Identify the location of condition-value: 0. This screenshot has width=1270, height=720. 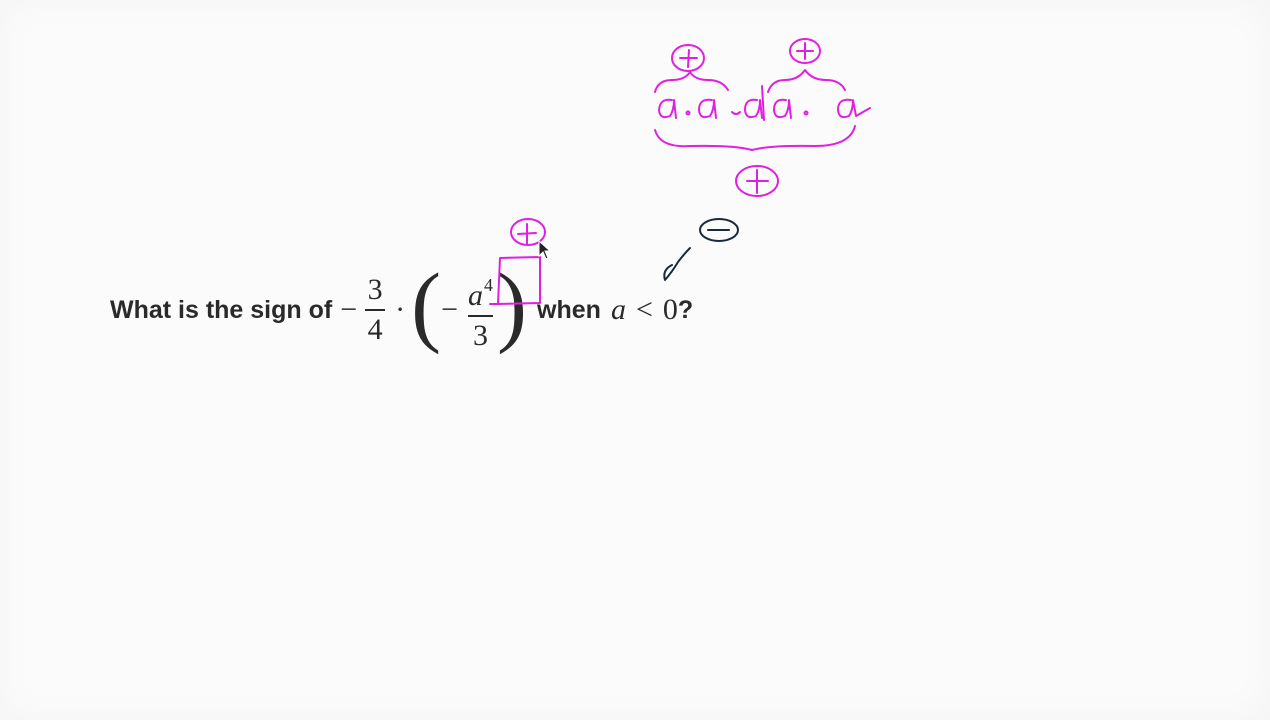
(670, 309).